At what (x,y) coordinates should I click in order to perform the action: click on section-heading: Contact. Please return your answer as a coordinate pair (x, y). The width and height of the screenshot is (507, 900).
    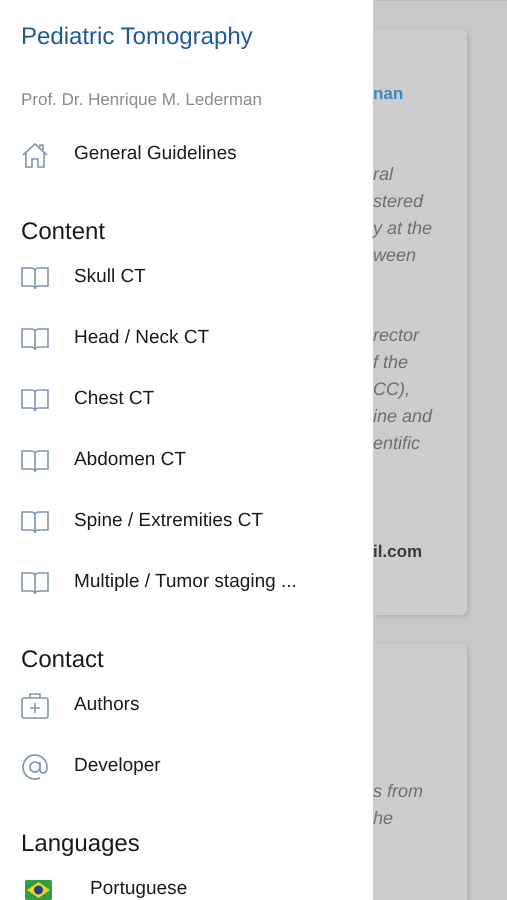
    Looking at the image, I should click on (63, 660).